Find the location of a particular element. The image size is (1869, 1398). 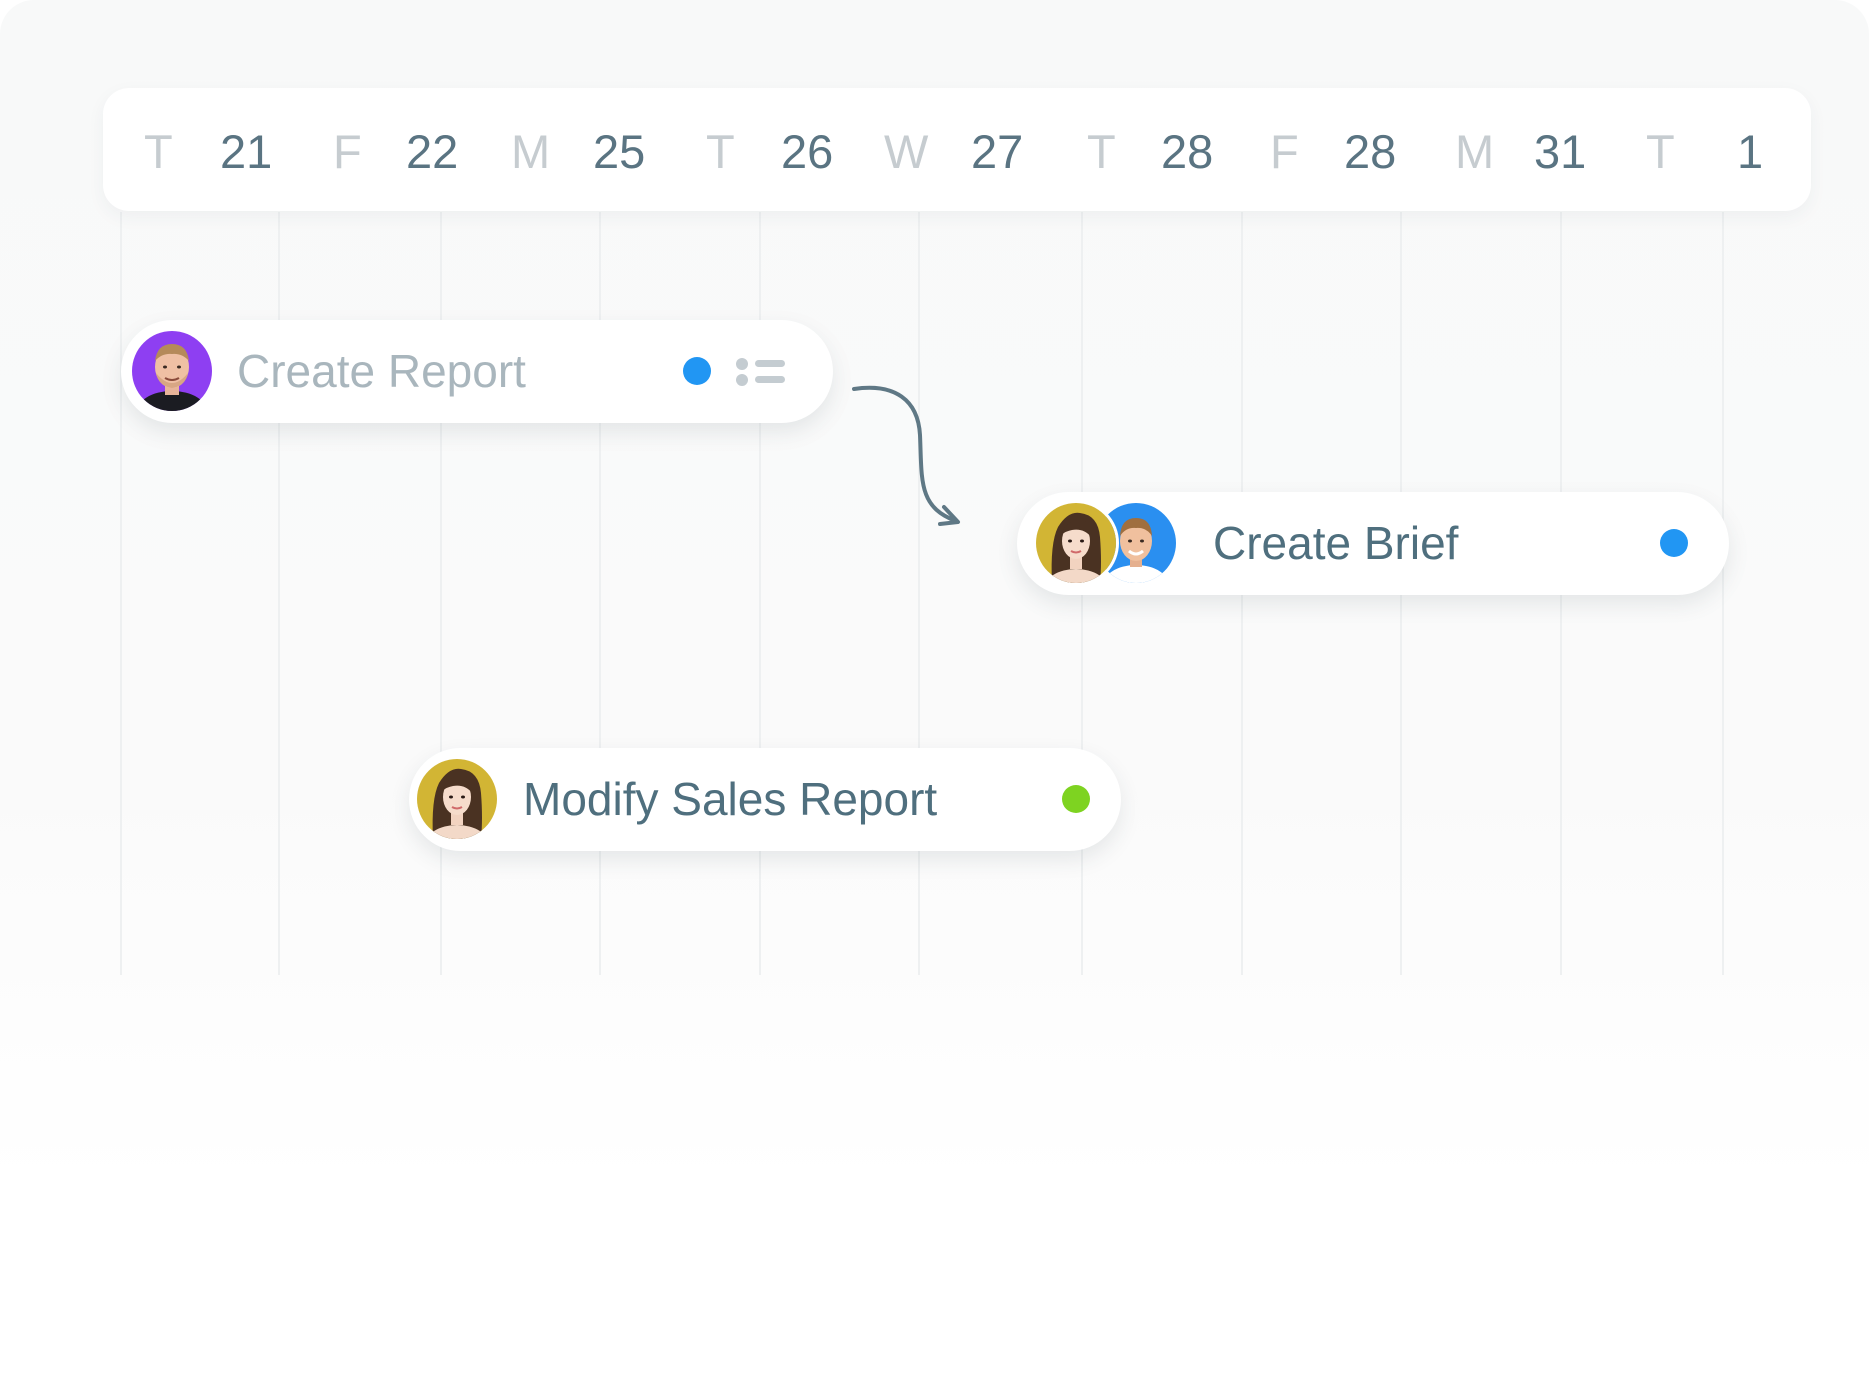

task-create-brief: Create Brief is located at coordinates (1373, 543).